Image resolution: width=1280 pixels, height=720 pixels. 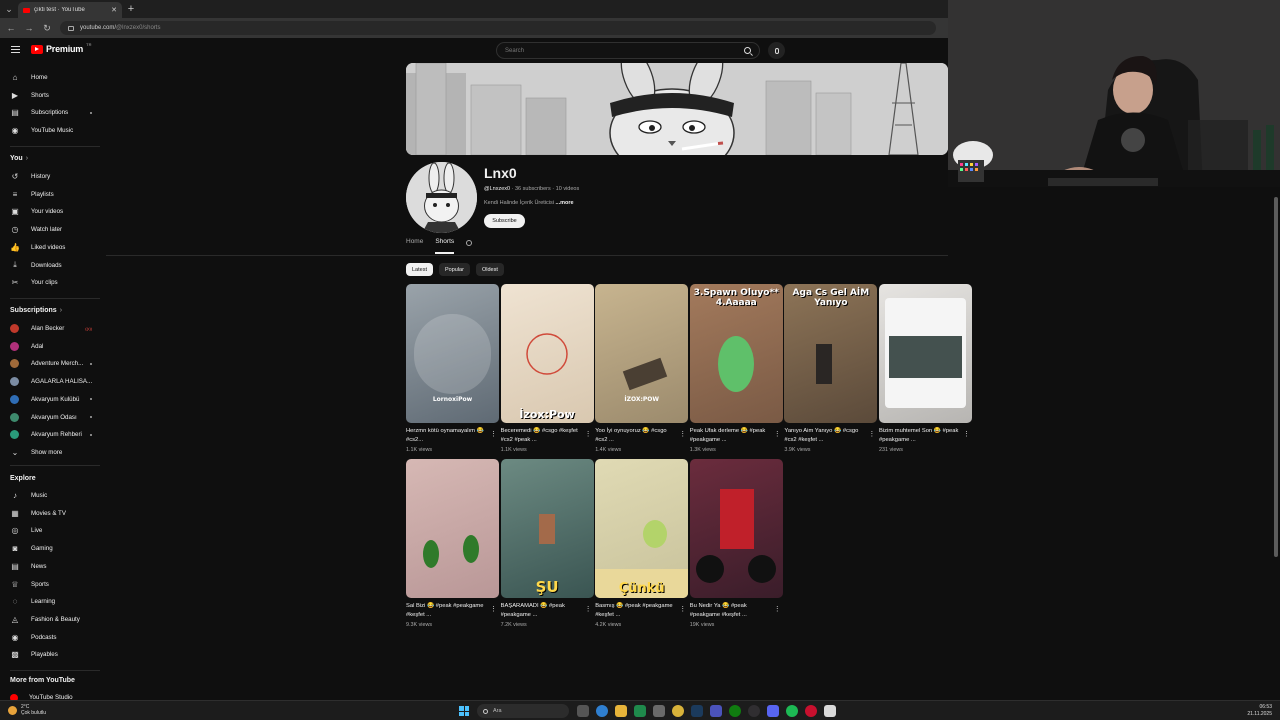 I want to click on subscription-item: Adal, so click(x=50, y=346).